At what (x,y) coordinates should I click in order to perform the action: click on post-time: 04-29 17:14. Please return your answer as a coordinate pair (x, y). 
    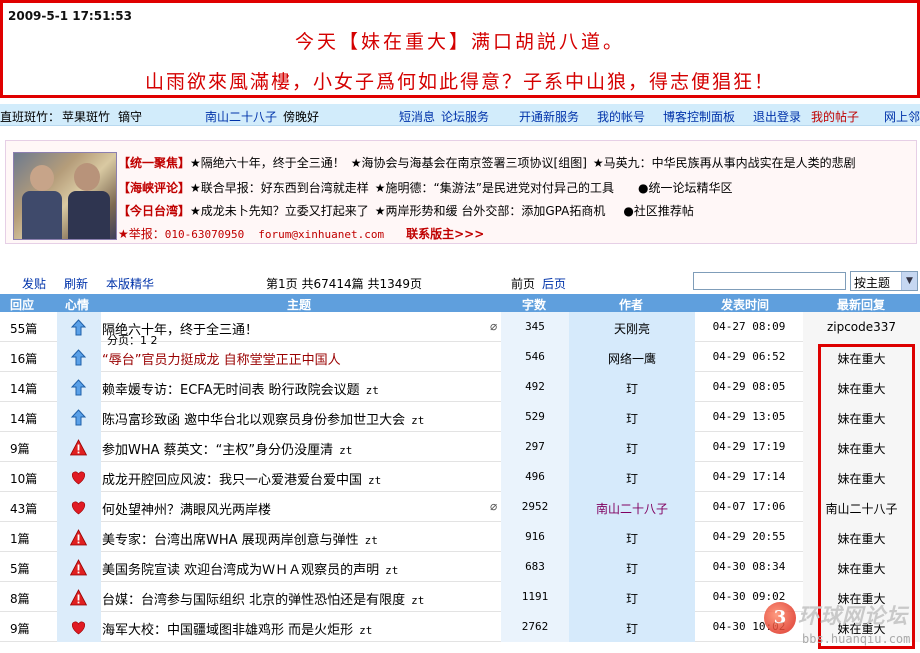
    Looking at the image, I should click on (749, 476).